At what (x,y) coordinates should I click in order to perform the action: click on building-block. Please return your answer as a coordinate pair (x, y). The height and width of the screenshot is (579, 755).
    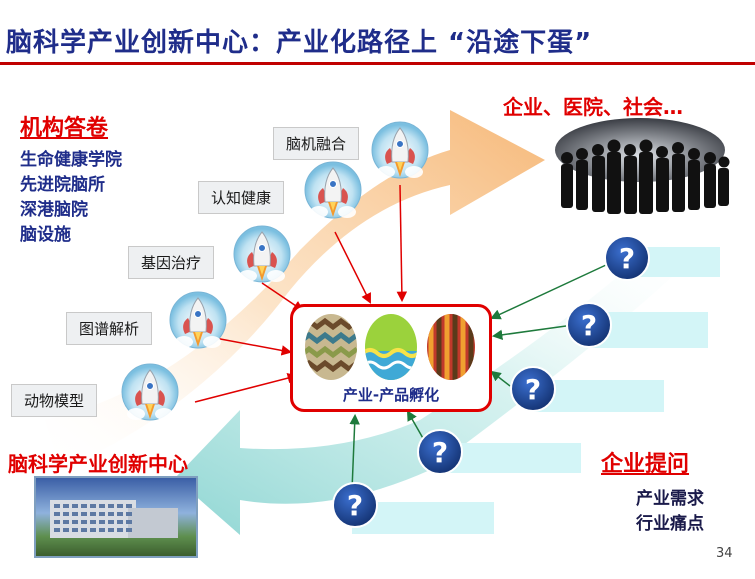
    Looking at the image, I should click on (153, 523).